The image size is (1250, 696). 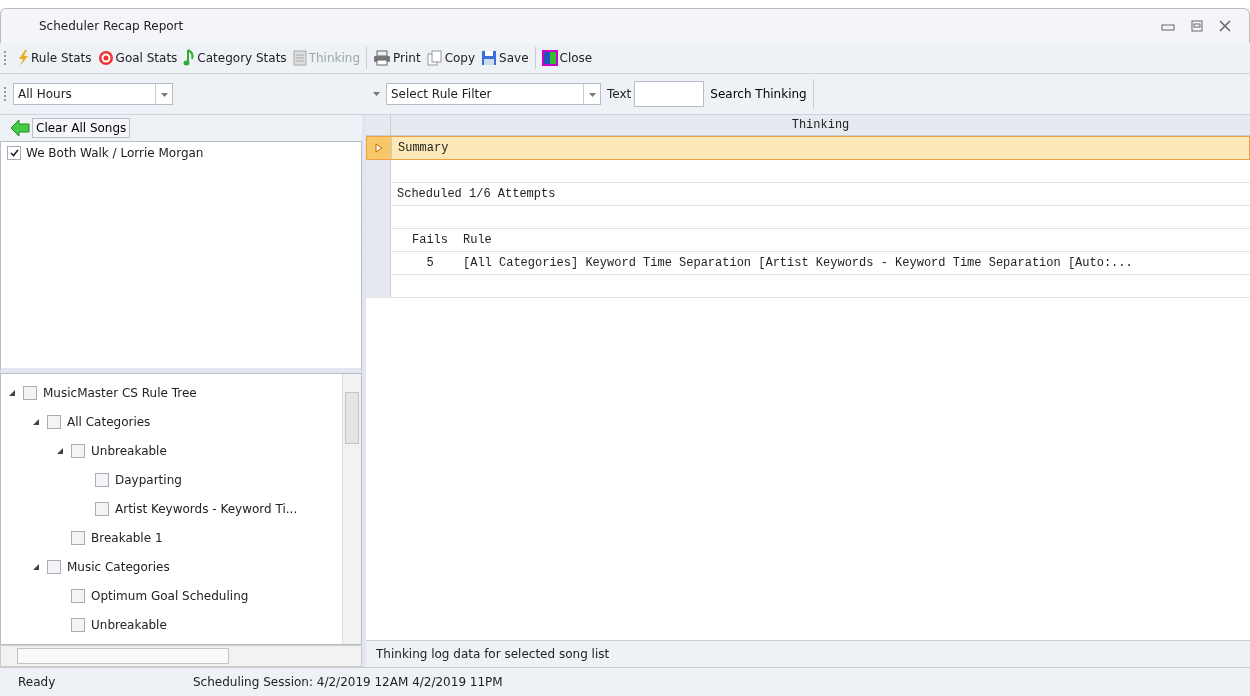 What do you see at coordinates (170, 595) in the screenshot?
I see `tree-item-label: Optimum Goal Scheduling` at bounding box center [170, 595].